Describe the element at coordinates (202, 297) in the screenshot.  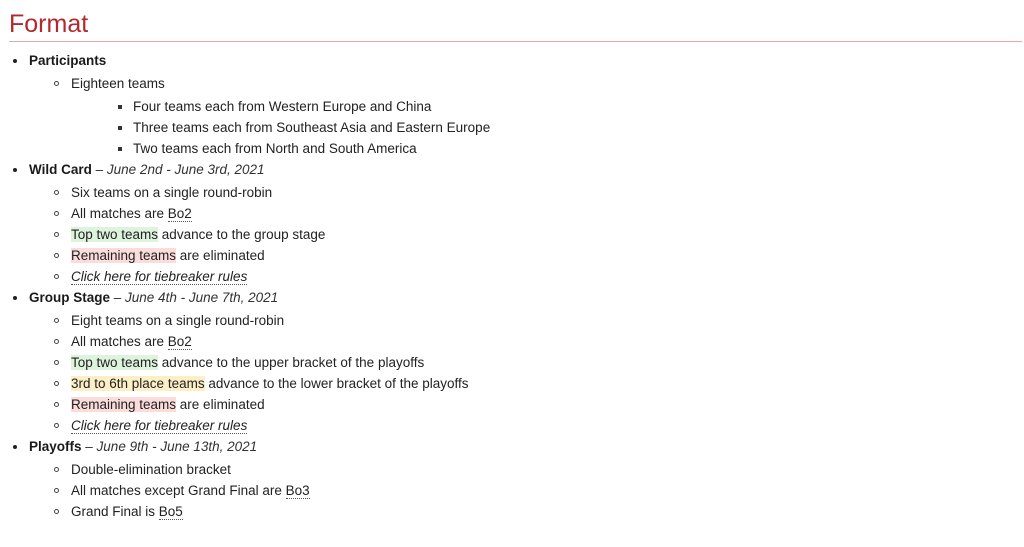
I see `group-stage-dates: June 4th - June 7th, 2021` at that location.